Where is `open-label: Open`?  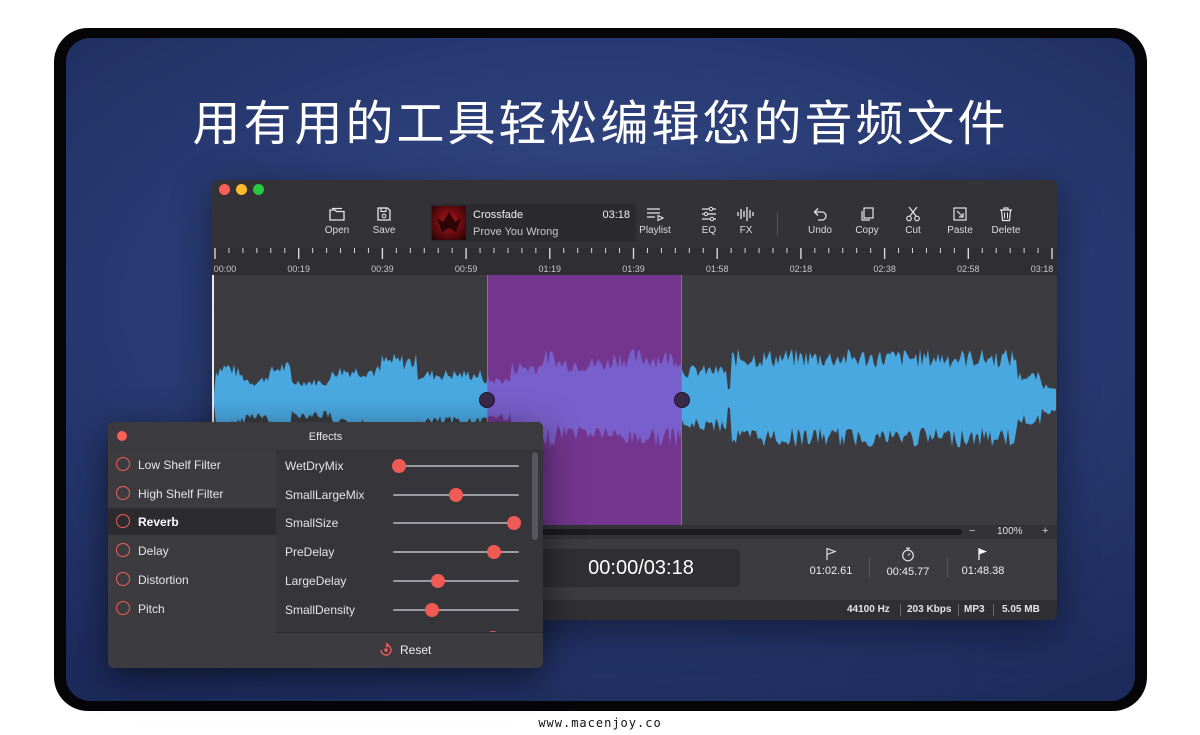 open-label: Open is located at coordinates (337, 230).